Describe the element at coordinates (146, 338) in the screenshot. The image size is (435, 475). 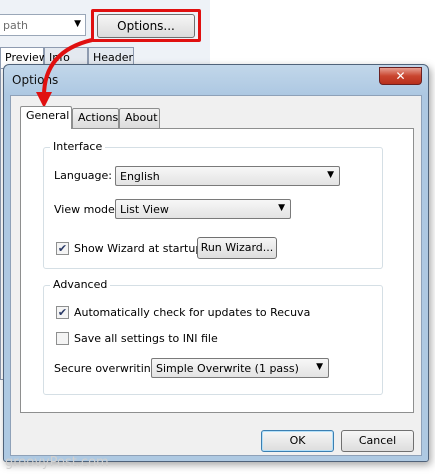
I see `ini-label: Save all settings to INI file` at that location.